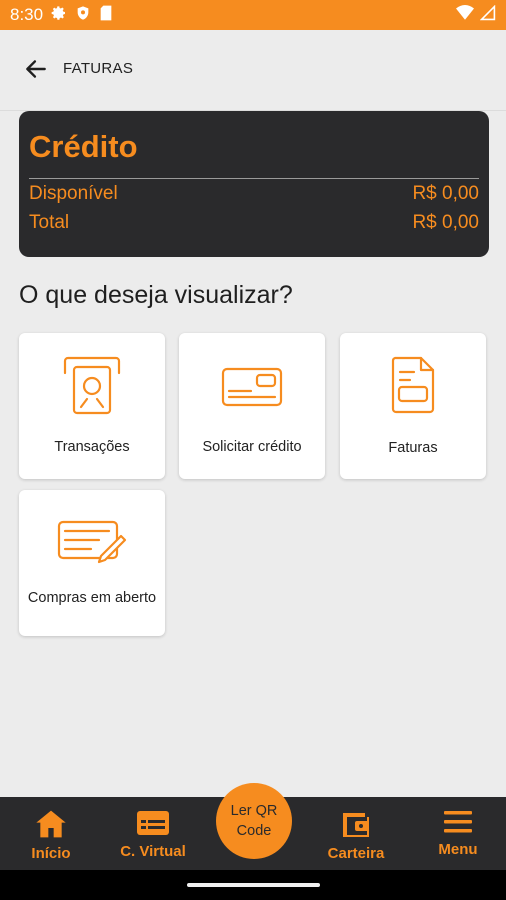 The height and width of the screenshot is (900, 506). Describe the element at coordinates (413, 387) in the screenshot. I see `invoice-document-icon` at that location.